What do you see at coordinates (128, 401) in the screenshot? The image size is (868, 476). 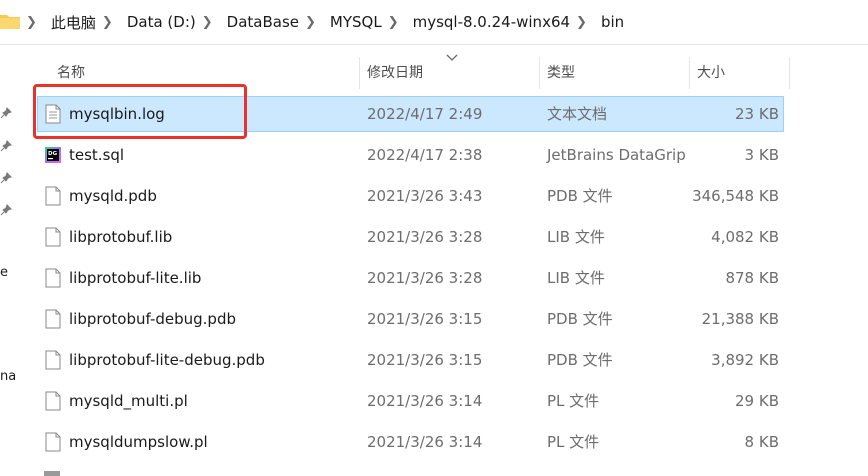 I see `file-name: mysqld_multi.pl` at bounding box center [128, 401].